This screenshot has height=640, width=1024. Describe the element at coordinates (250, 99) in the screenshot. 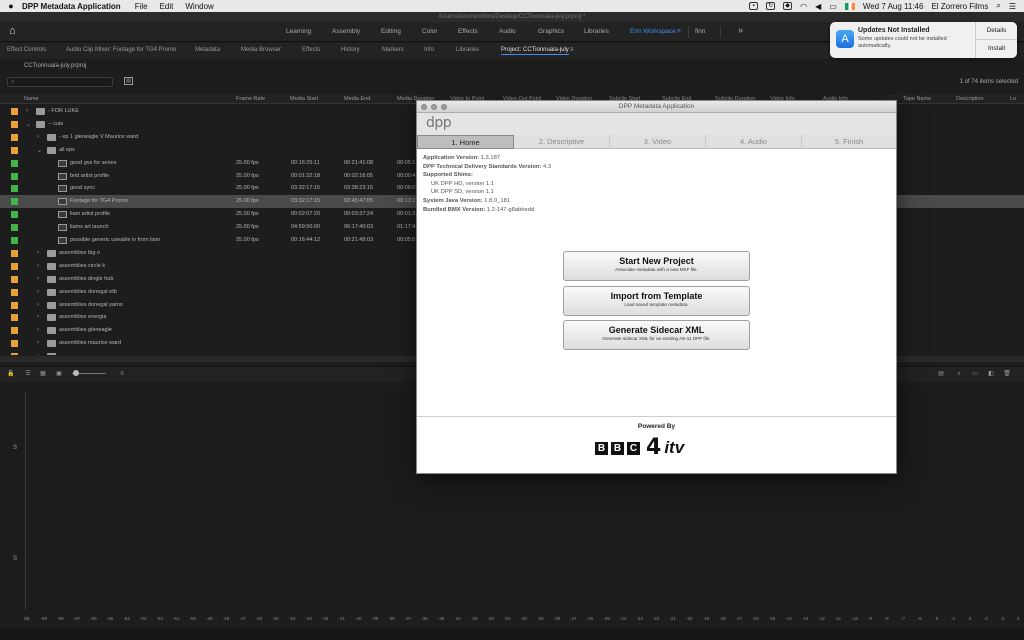

I see `col-frame-rate: Frame Rate` at that location.